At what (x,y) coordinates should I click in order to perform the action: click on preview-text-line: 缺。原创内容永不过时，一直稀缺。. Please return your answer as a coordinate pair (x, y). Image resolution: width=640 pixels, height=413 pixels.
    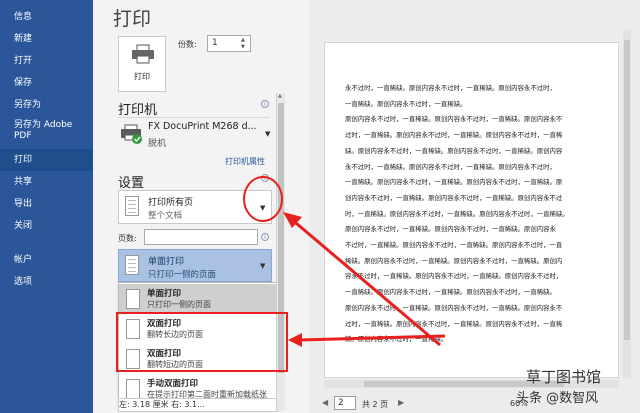
    Looking at the image, I should click on (396, 339).